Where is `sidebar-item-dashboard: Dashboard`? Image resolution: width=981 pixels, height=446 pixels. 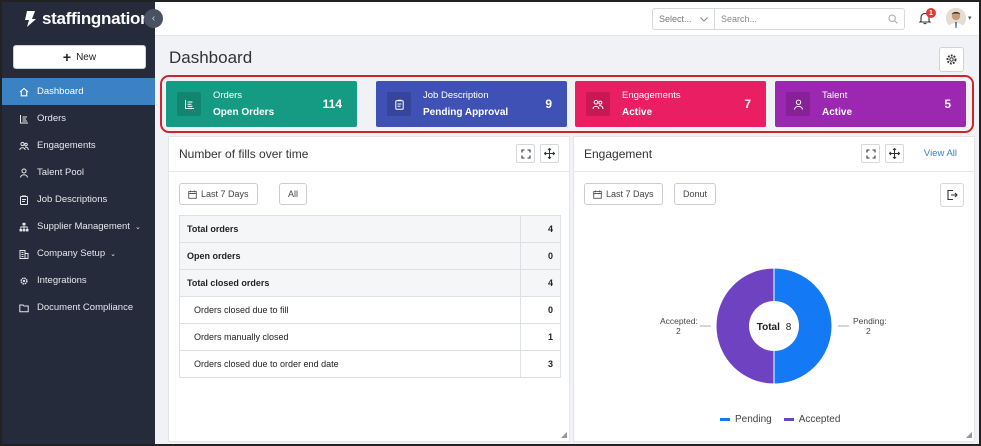
sidebar-item-dashboard: Dashboard is located at coordinates (78, 91).